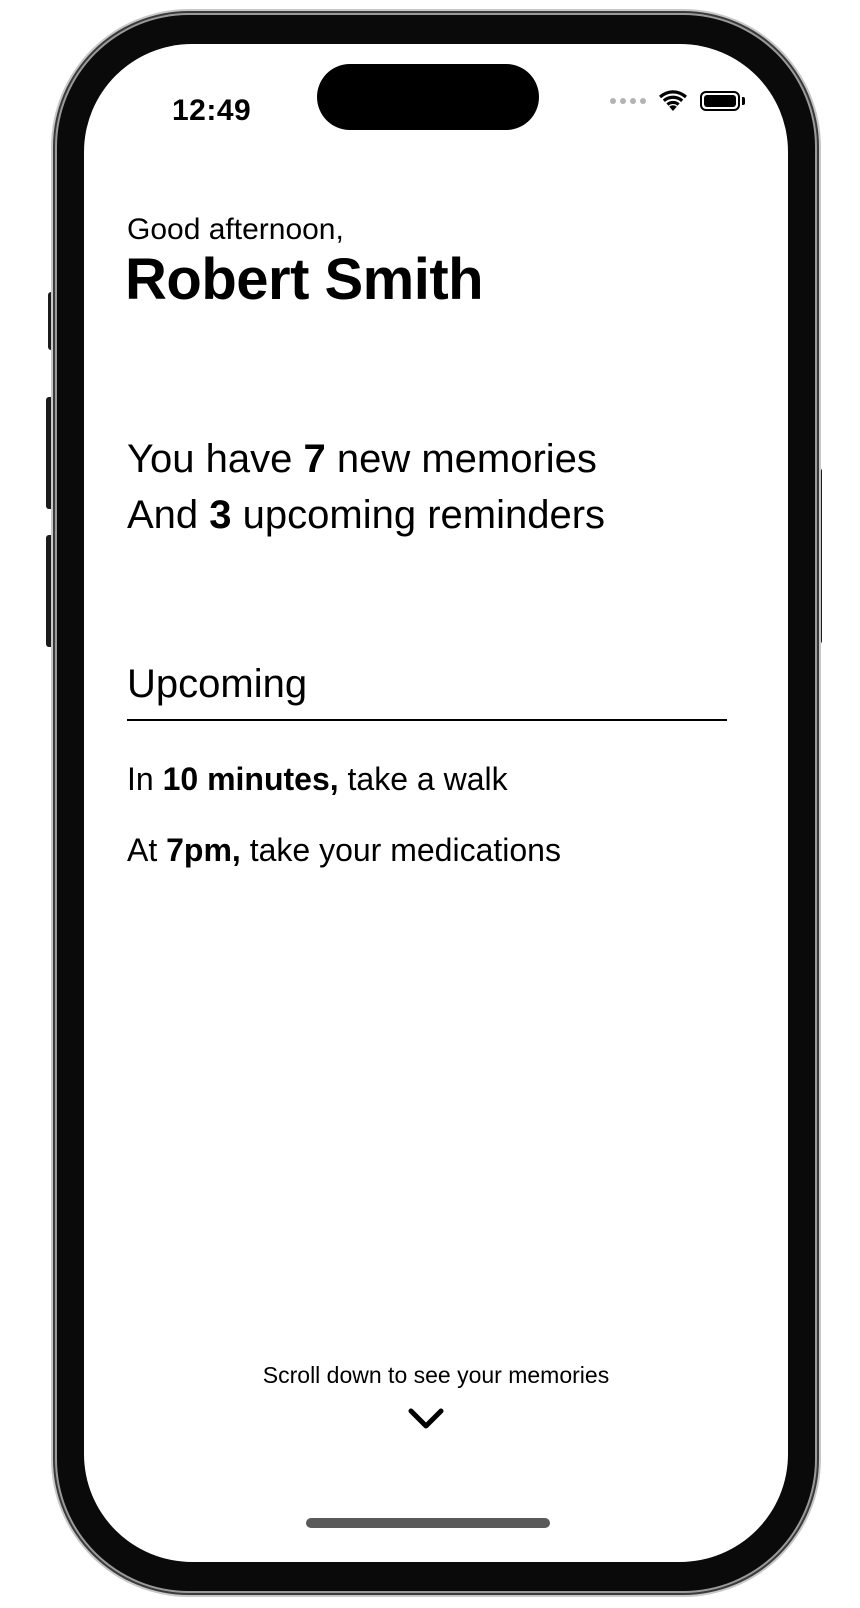  Describe the element at coordinates (215, 459) in the screenshot. I see `memories-prefix: You have` at that location.